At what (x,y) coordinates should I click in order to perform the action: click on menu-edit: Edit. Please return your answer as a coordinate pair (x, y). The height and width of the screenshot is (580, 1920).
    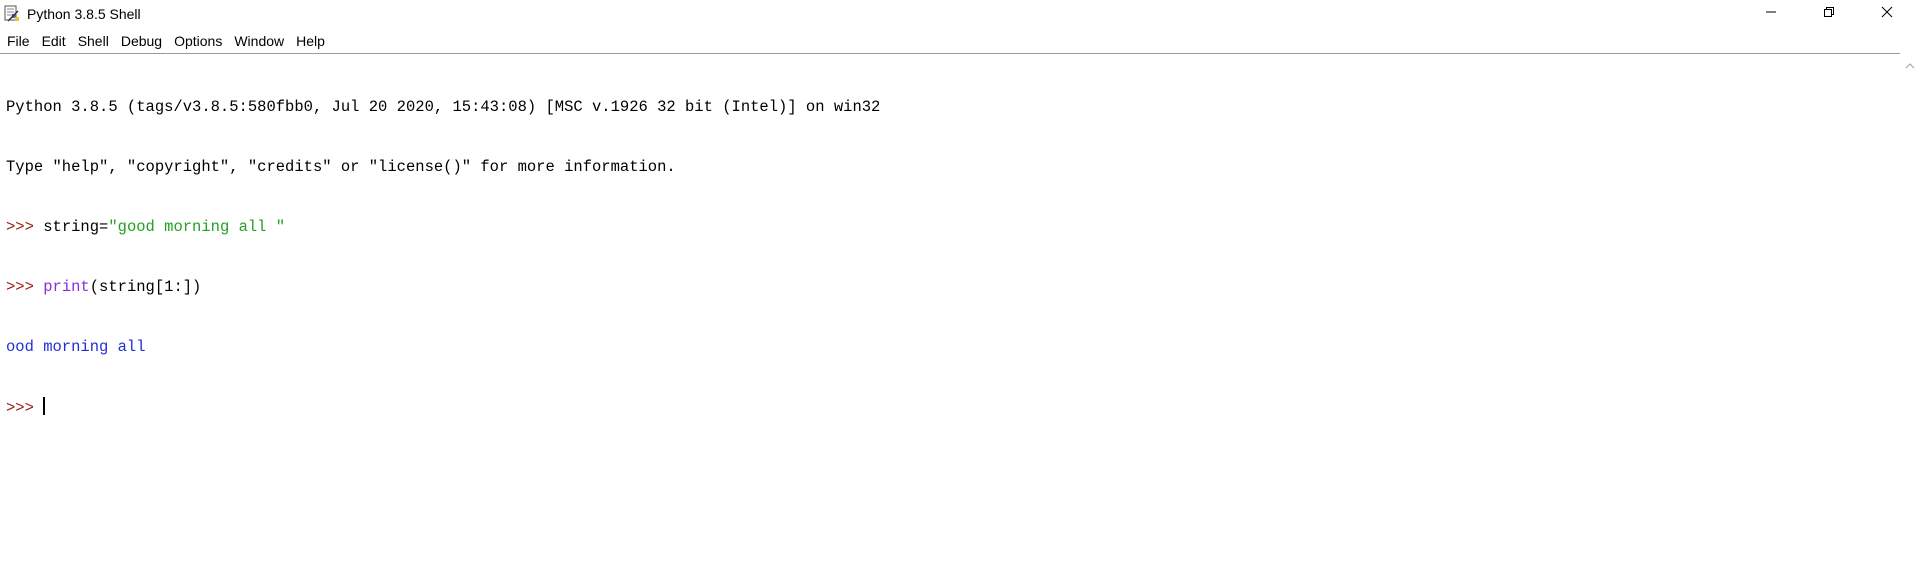
    Looking at the image, I should click on (54, 41).